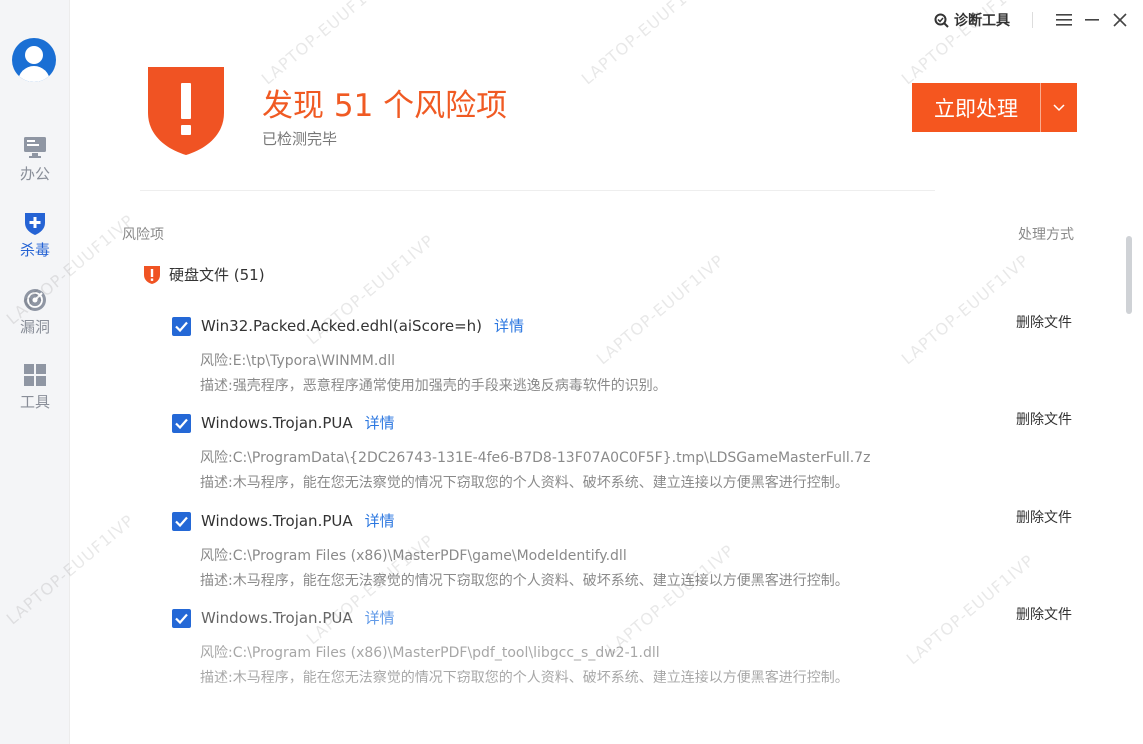 Image resolution: width=1143 pixels, height=744 pixels. What do you see at coordinates (35, 300) in the screenshot?
I see `radar-icon` at bounding box center [35, 300].